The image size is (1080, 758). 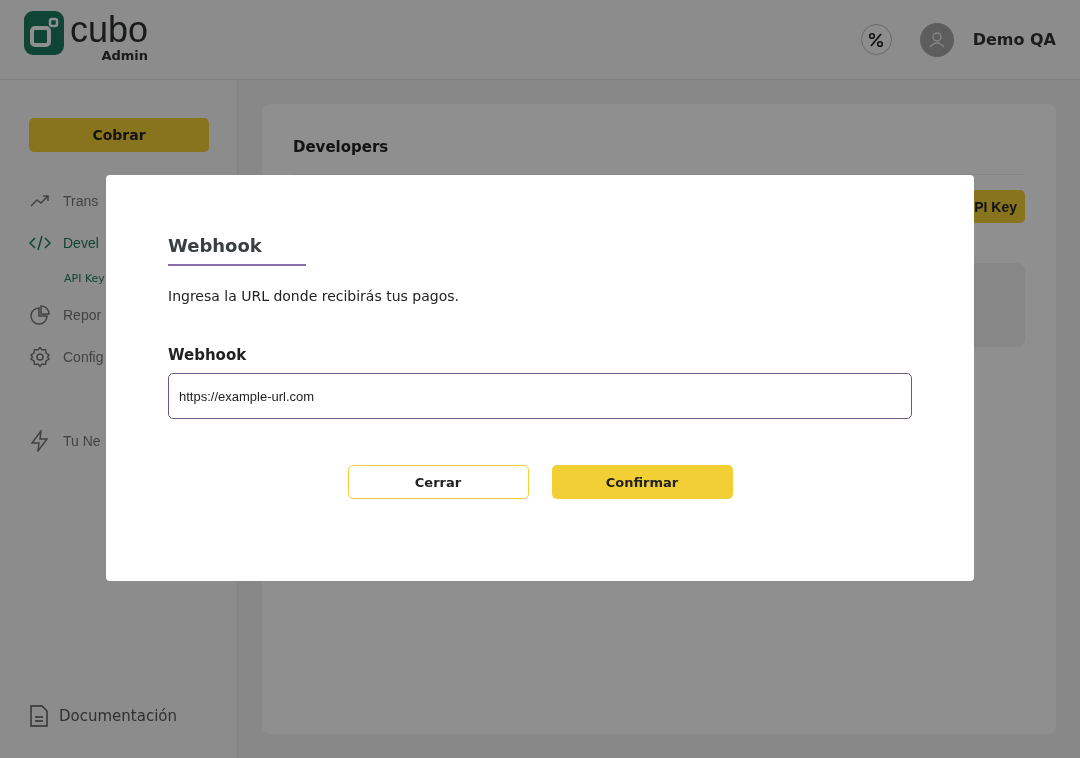 I want to click on document-icon, so click(x=39, y=716).